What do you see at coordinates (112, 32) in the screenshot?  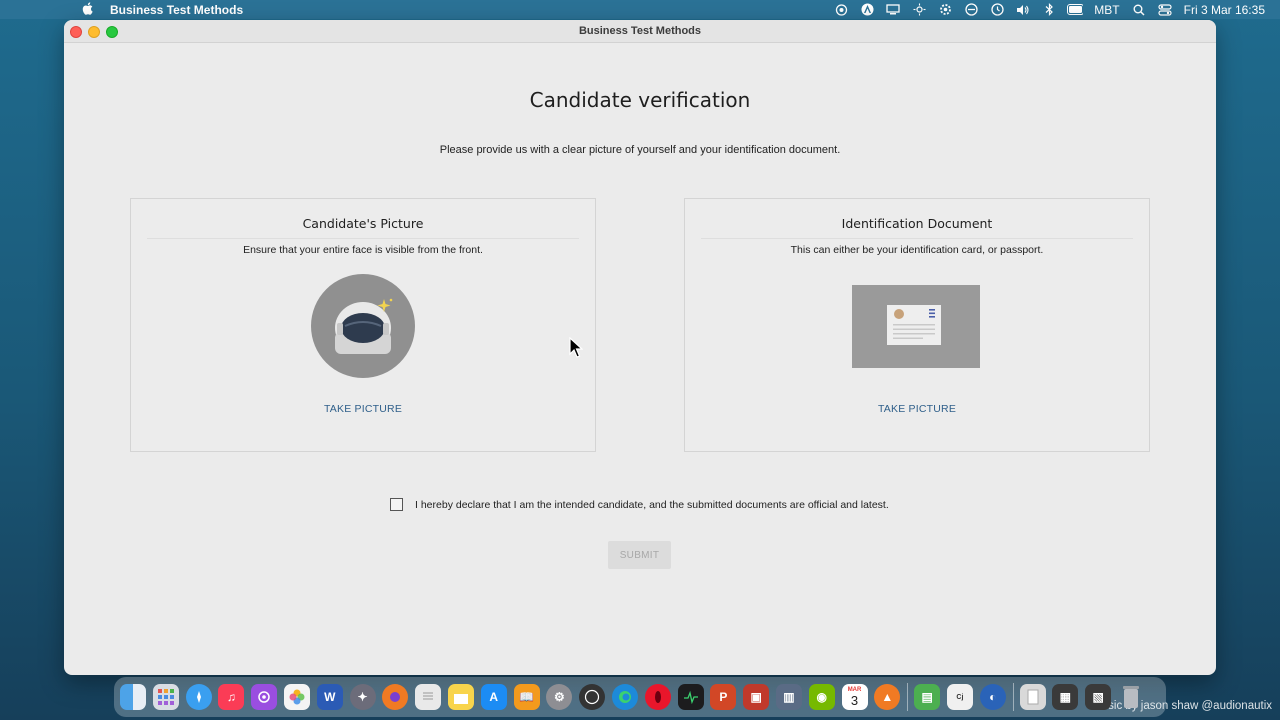 I see `fullscreen-window-button` at bounding box center [112, 32].